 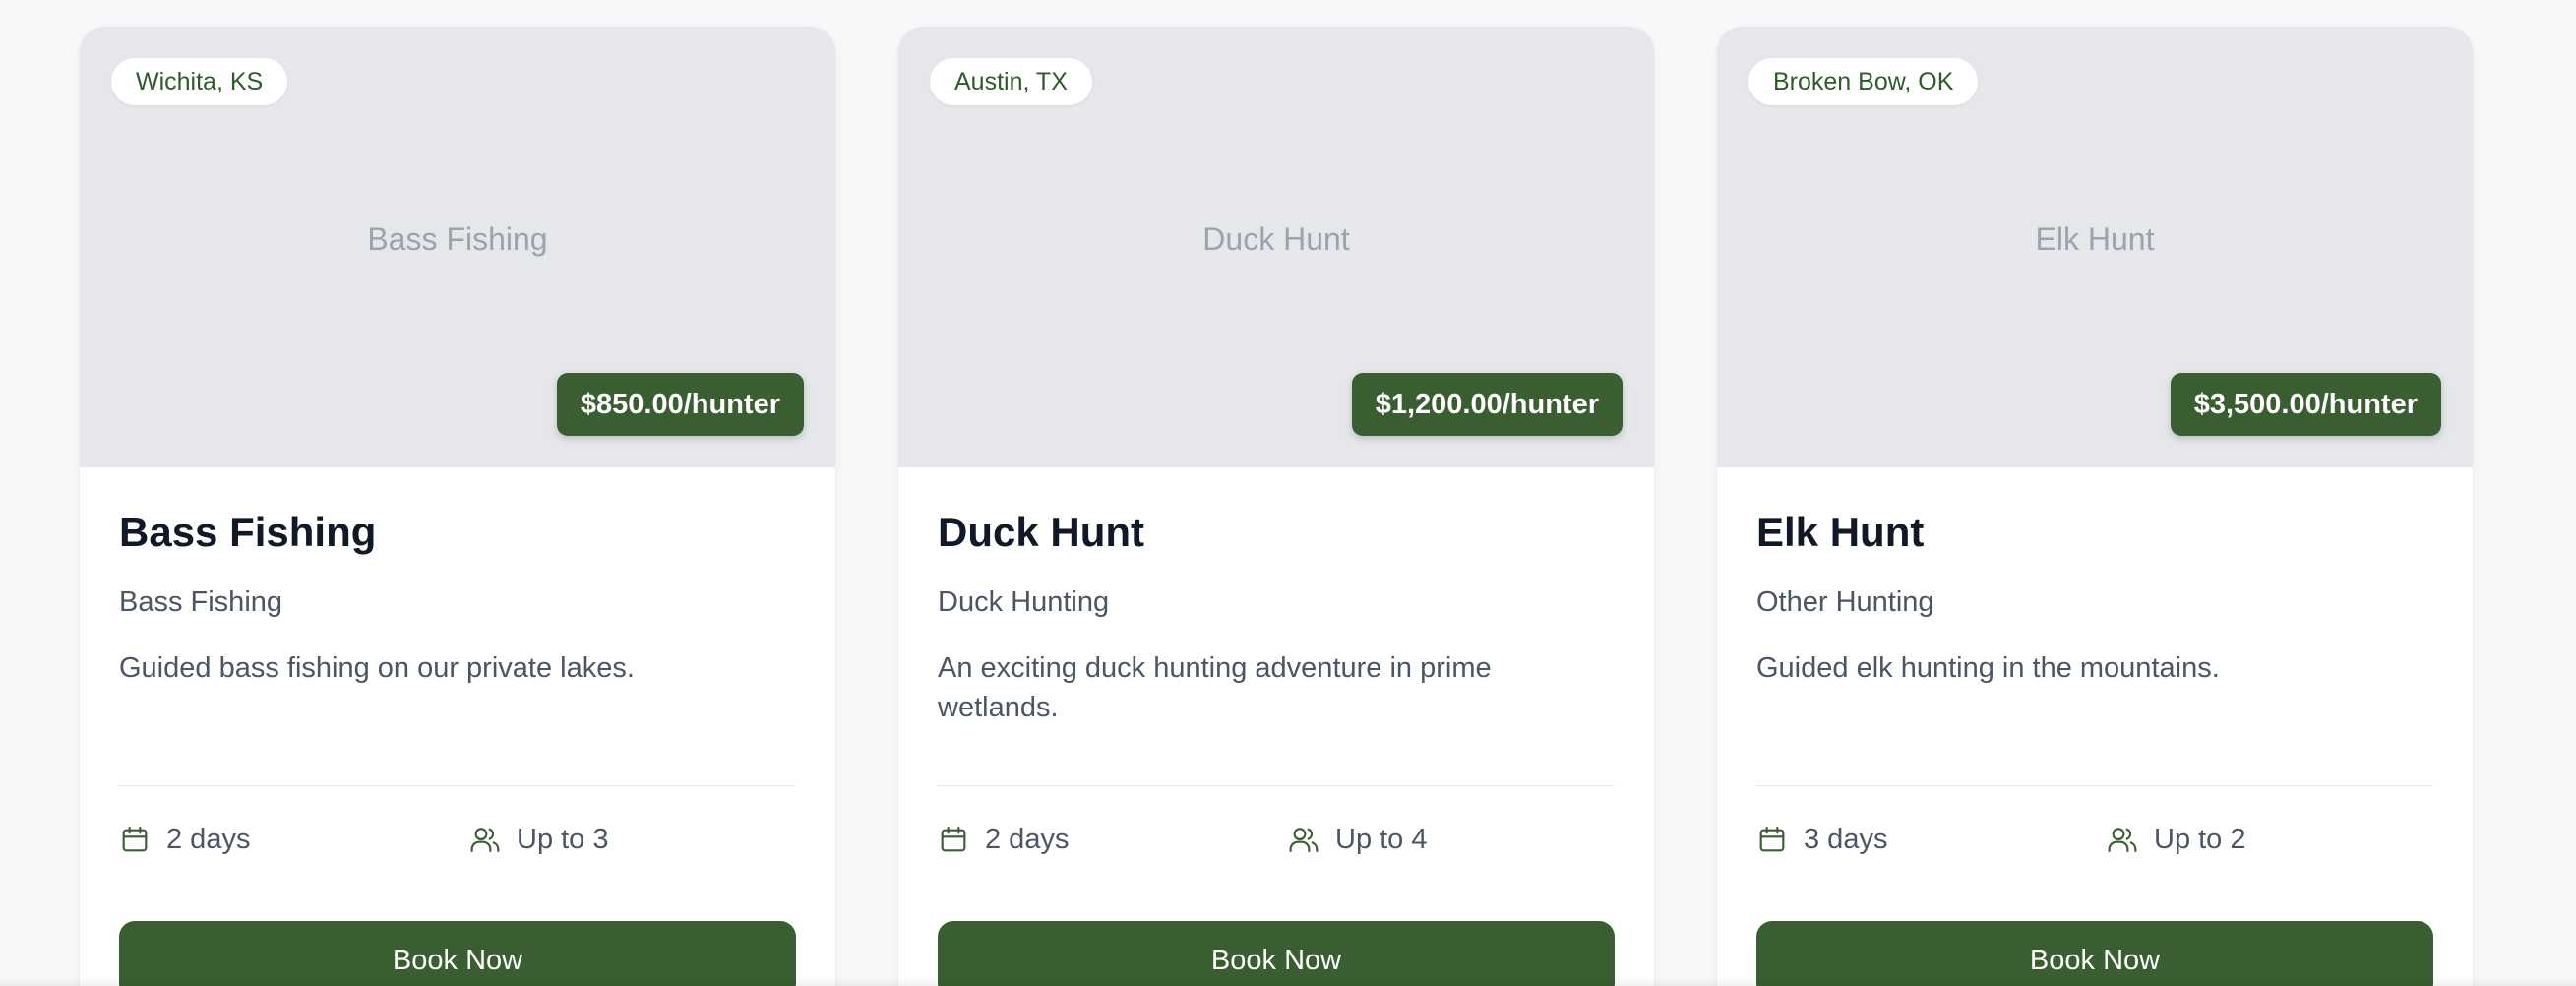 What do you see at coordinates (1487, 405) in the screenshot?
I see `price-badge: $1,200.00/hunter` at bounding box center [1487, 405].